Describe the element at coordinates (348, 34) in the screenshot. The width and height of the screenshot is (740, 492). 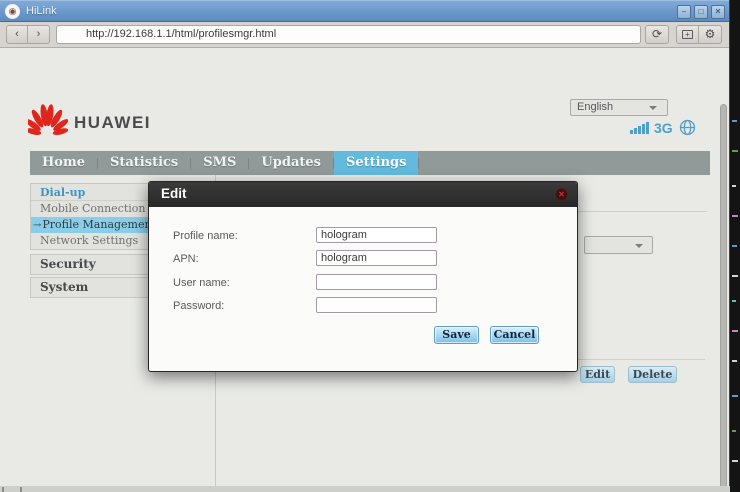
I see `url-bar: http://192.168.1.1/html/profilesmgr.html` at that location.